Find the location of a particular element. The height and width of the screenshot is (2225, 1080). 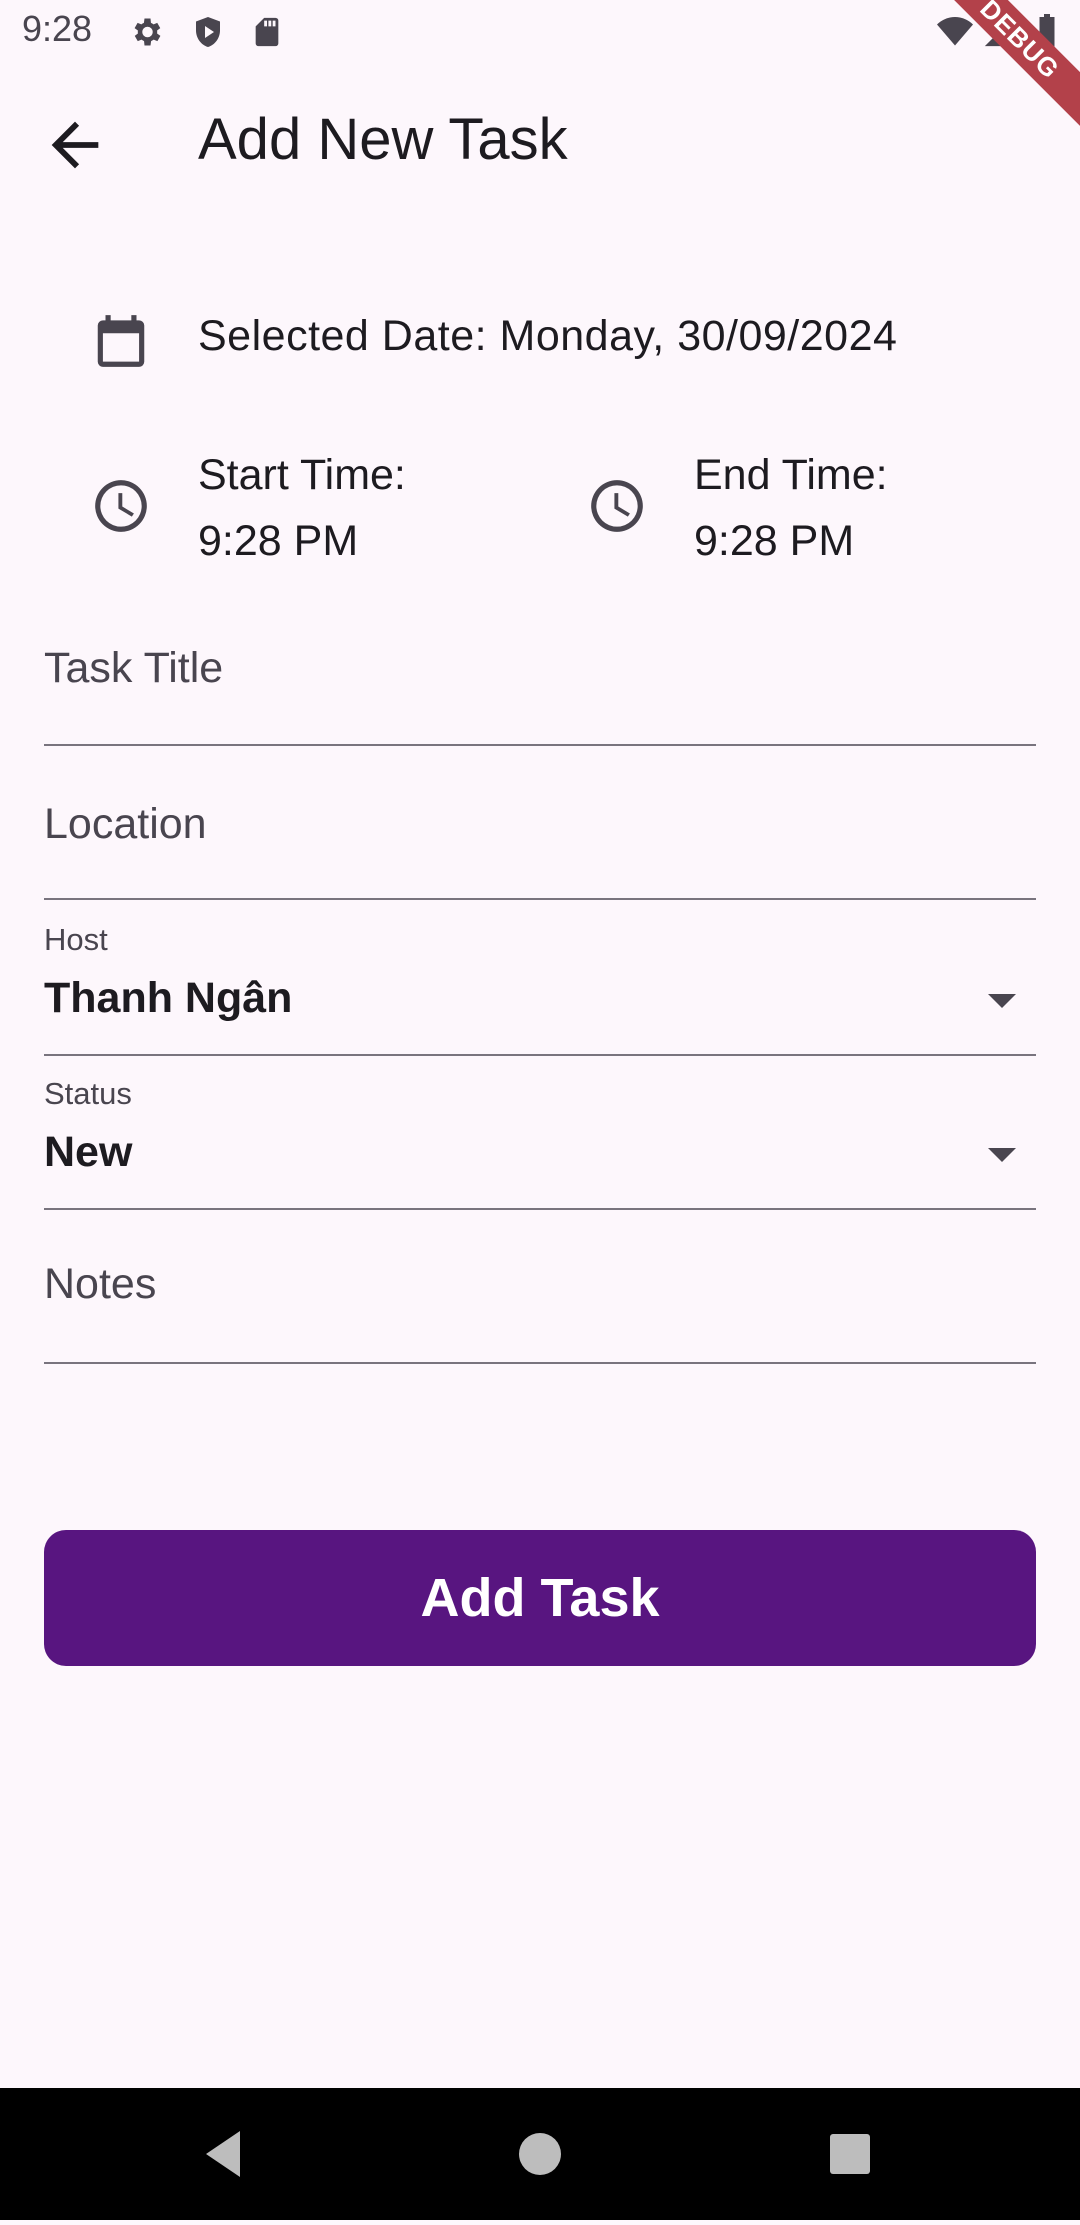

recents-nav-button is located at coordinates (850, 2154).